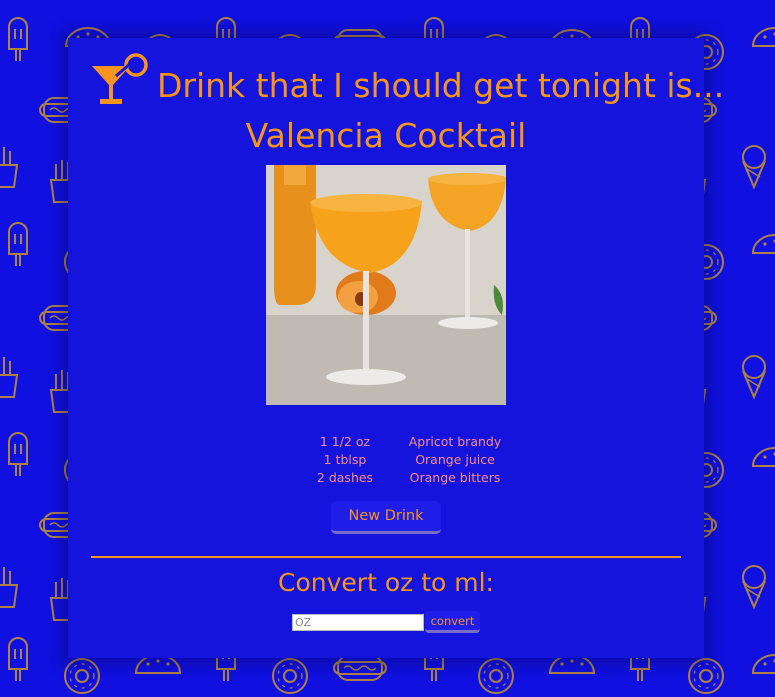 The height and width of the screenshot is (697, 775). Describe the element at coordinates (345, 477) in the screenshot. I see `ingredient-measure: 2 dashes` at that location.